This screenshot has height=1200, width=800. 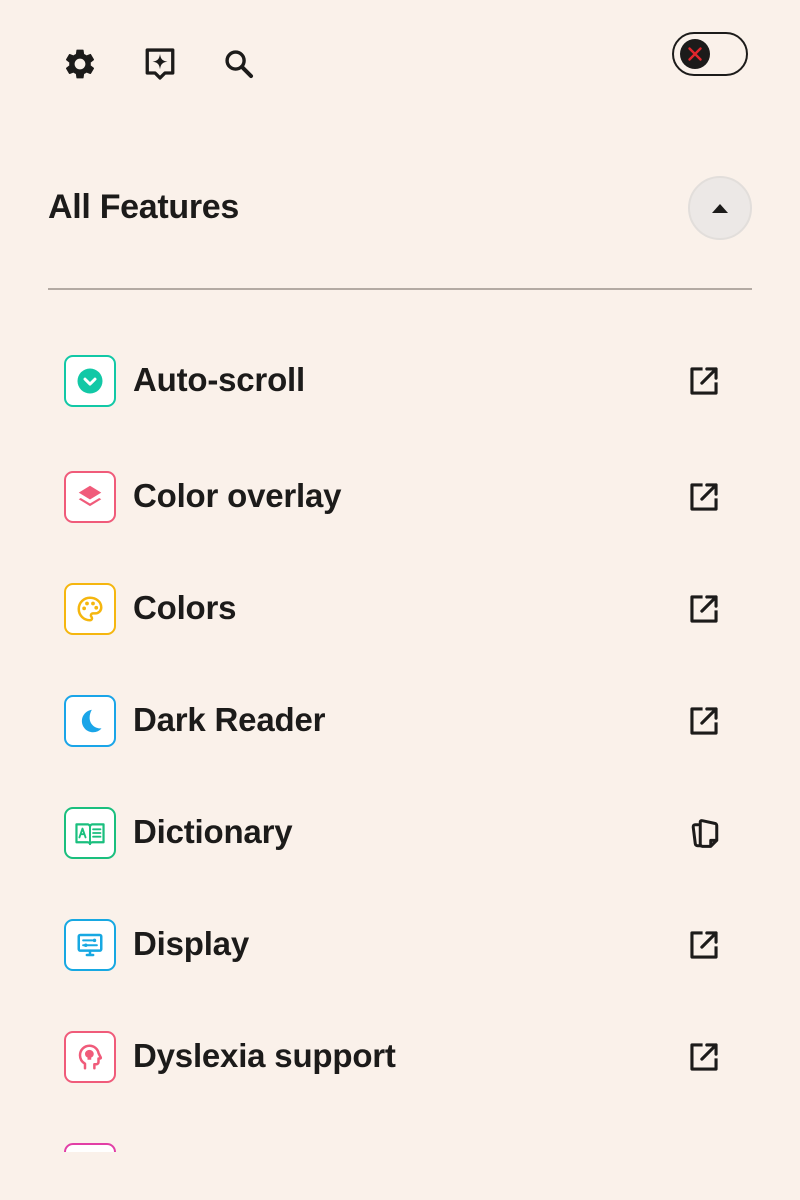 What do you see at coordinates (400, 721) in the screenshot?
I see `feature-row-dark-reader: Dark Reader` at bounding box center [400, 721].